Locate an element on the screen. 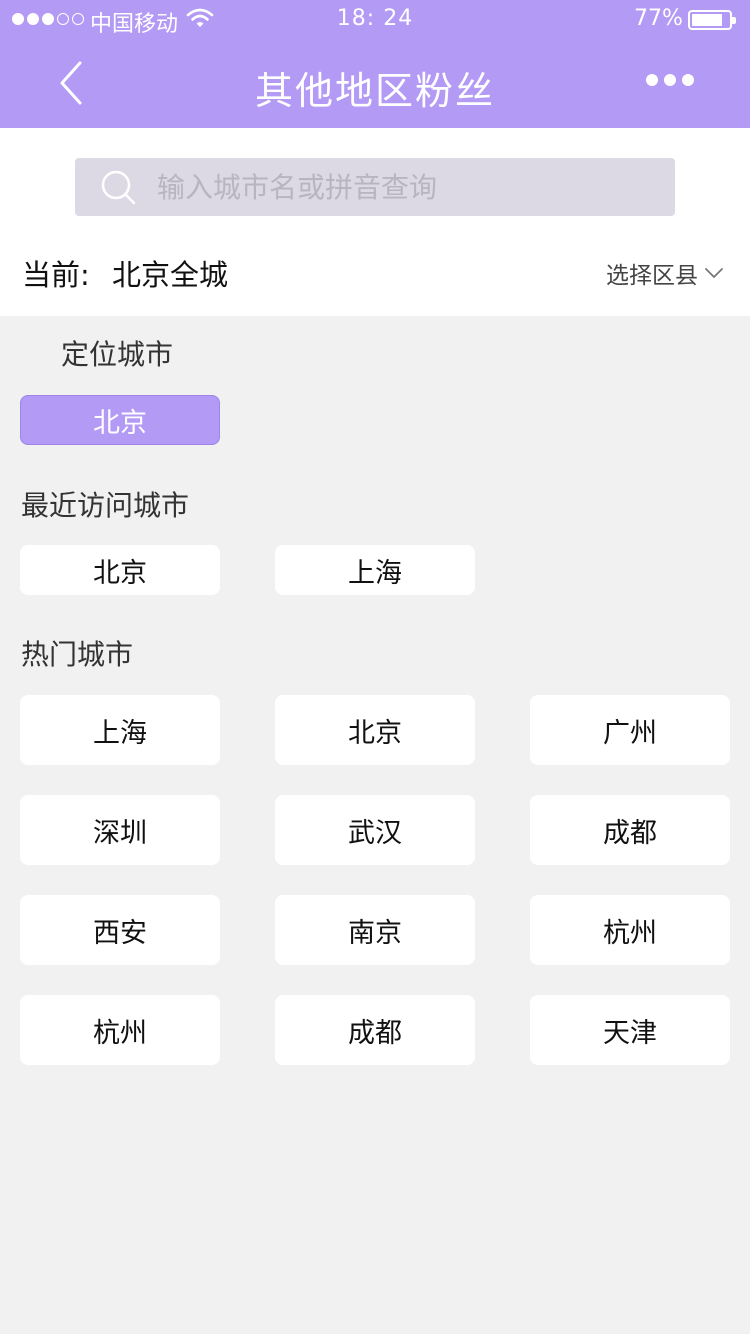 The image size is (750, 1334). nav-bar: 其他地区粉丝 is located at coordinates (375, 84).